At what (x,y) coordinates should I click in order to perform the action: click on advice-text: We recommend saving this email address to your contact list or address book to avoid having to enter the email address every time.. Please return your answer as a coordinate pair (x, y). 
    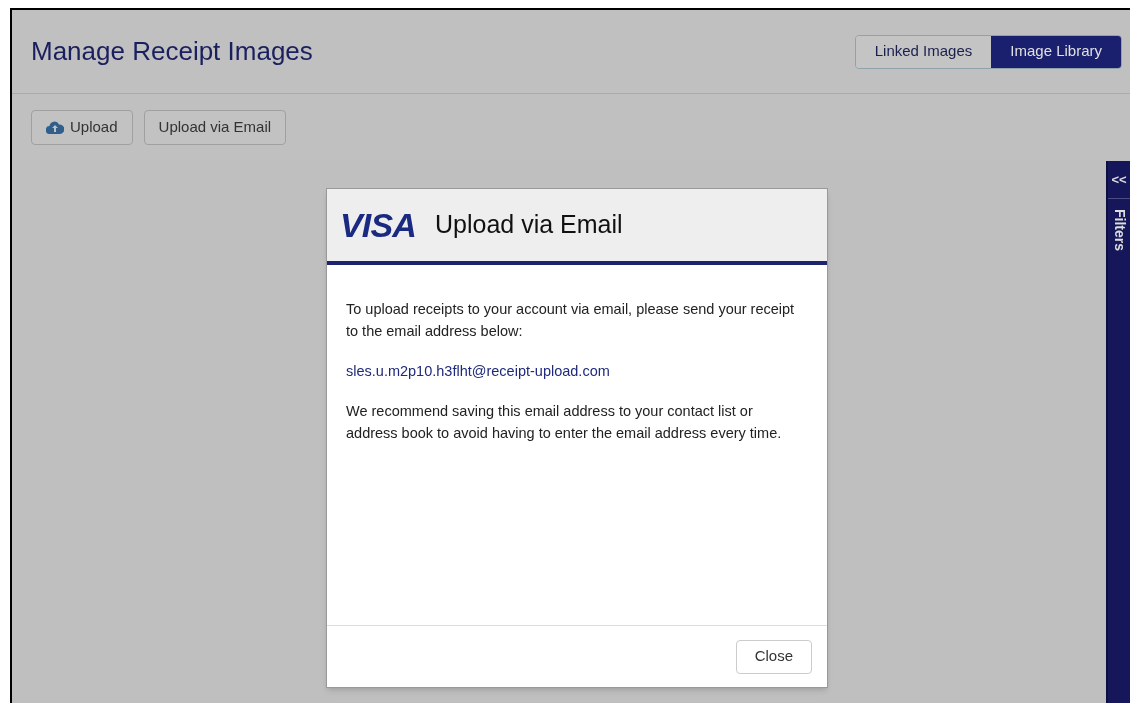
    Looking at the image, I should click on (564, 422).